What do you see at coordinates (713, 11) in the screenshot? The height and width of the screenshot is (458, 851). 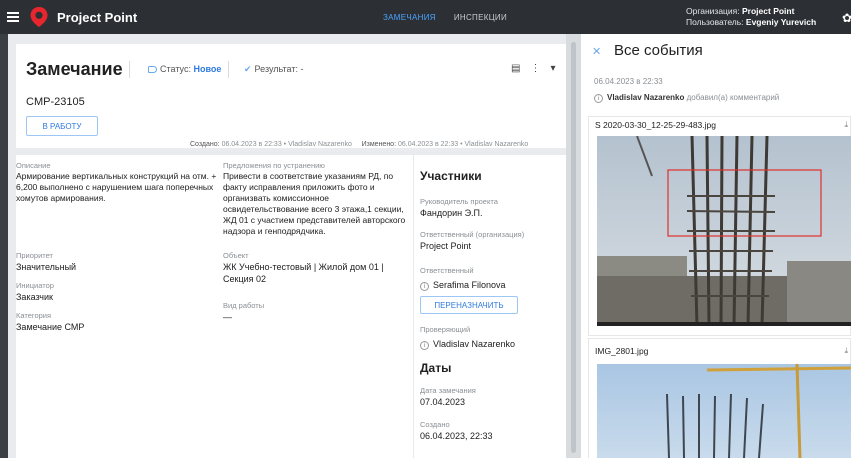 I see `org-label: Организация:` at bounding box center [713, 11].